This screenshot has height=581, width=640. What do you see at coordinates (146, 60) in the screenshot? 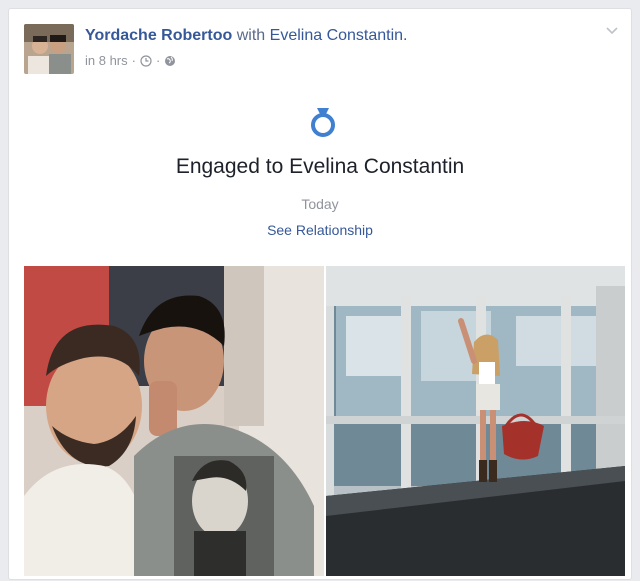
I see `clock-icon` at bounding box center [146, 60].